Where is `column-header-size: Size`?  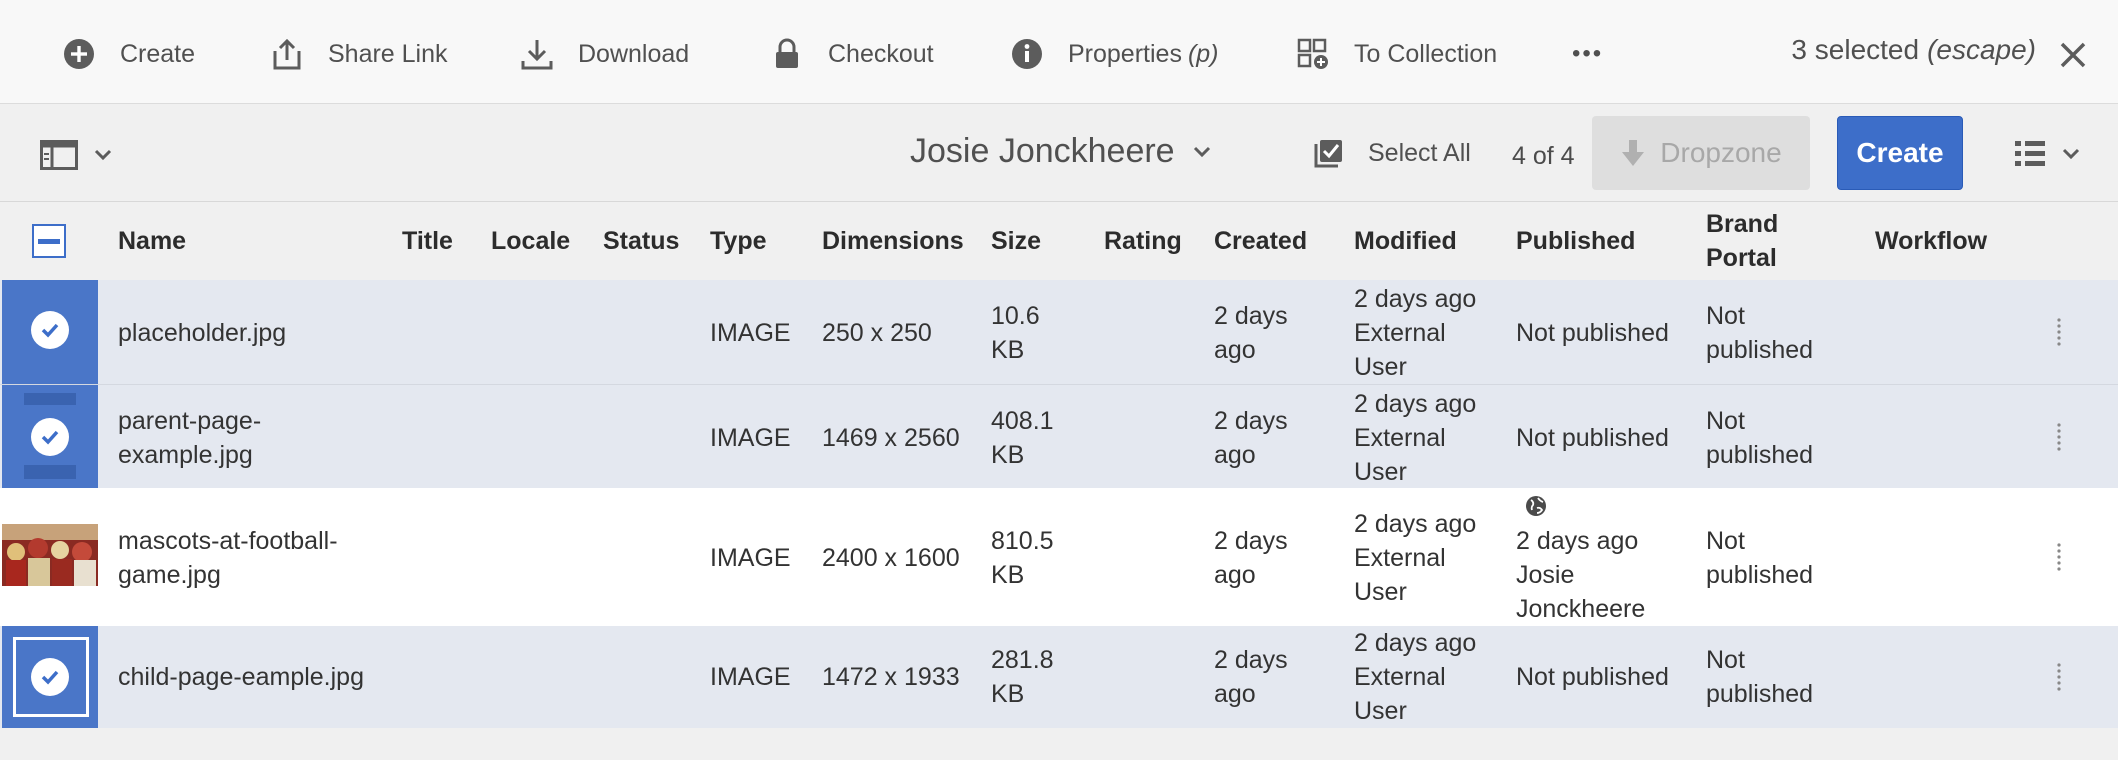
column-header-size: Size is located at coordinates (1016, 241).